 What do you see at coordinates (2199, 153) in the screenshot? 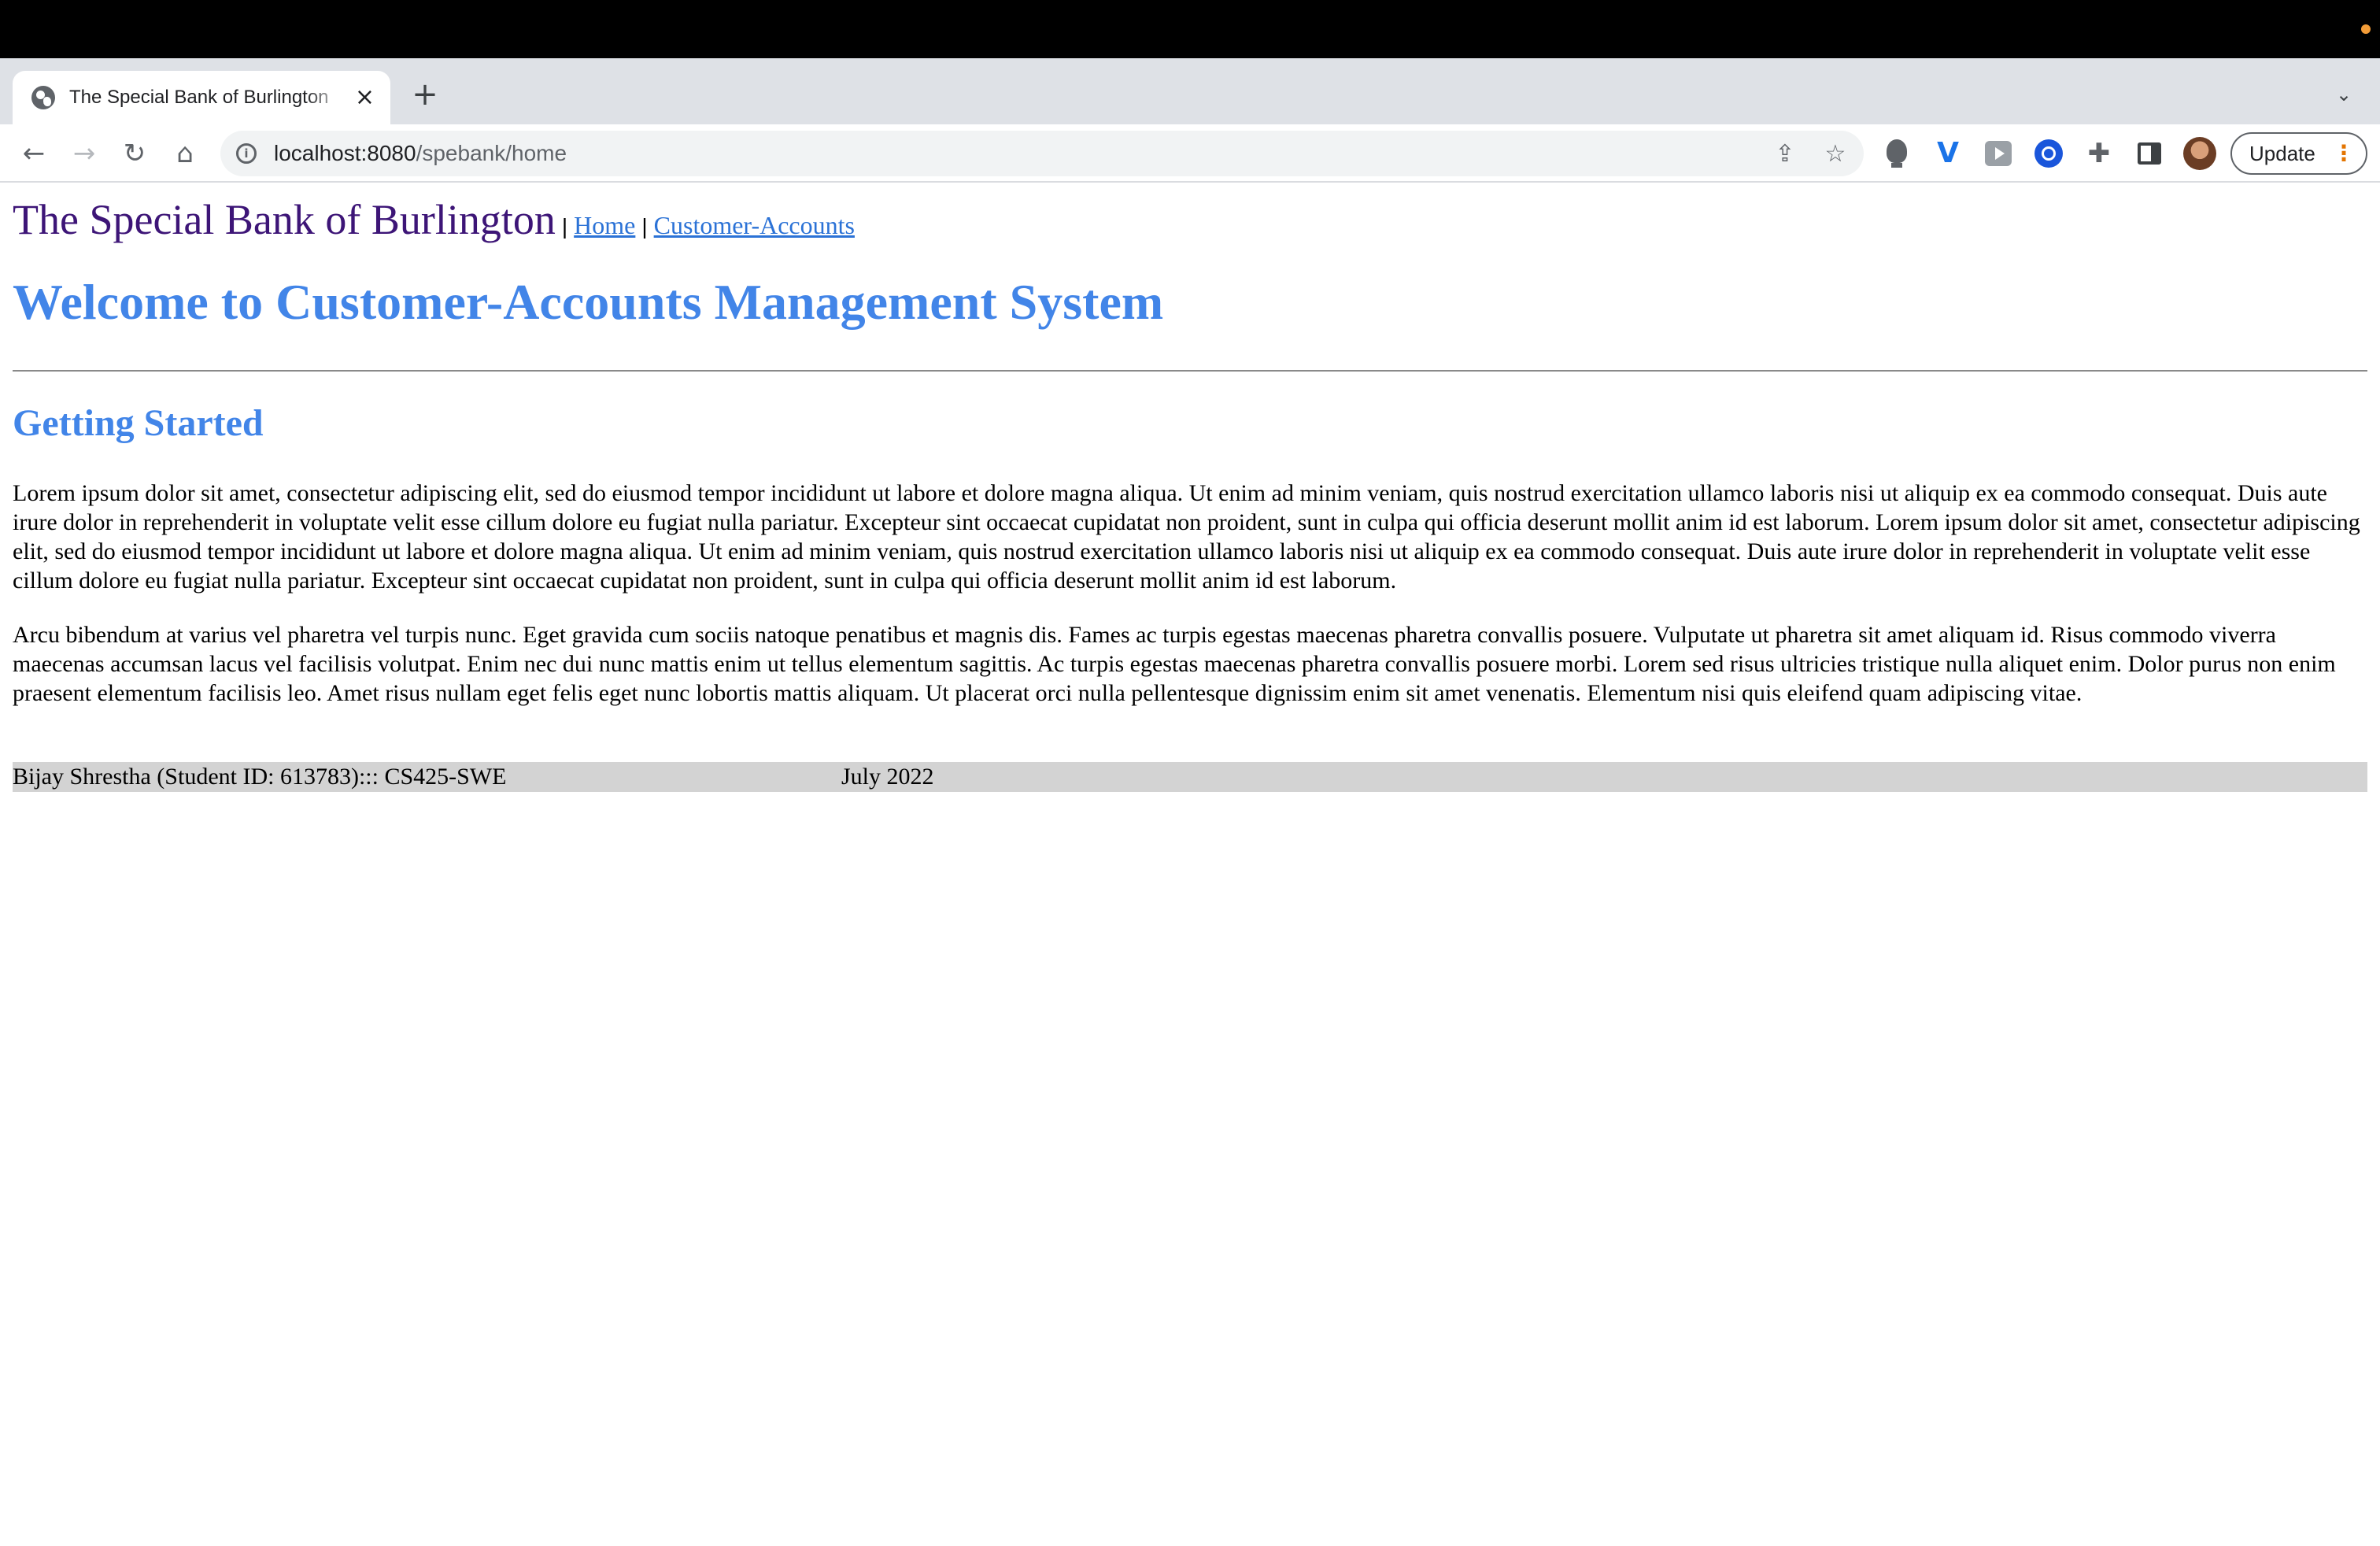
I see `profile-avatar` at bounding box center [2199, 153].